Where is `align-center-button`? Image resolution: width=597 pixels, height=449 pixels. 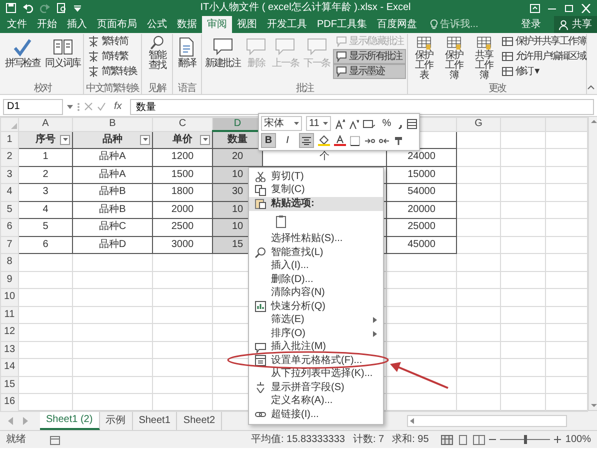
align-center-button is located at coordinates (306, 140).